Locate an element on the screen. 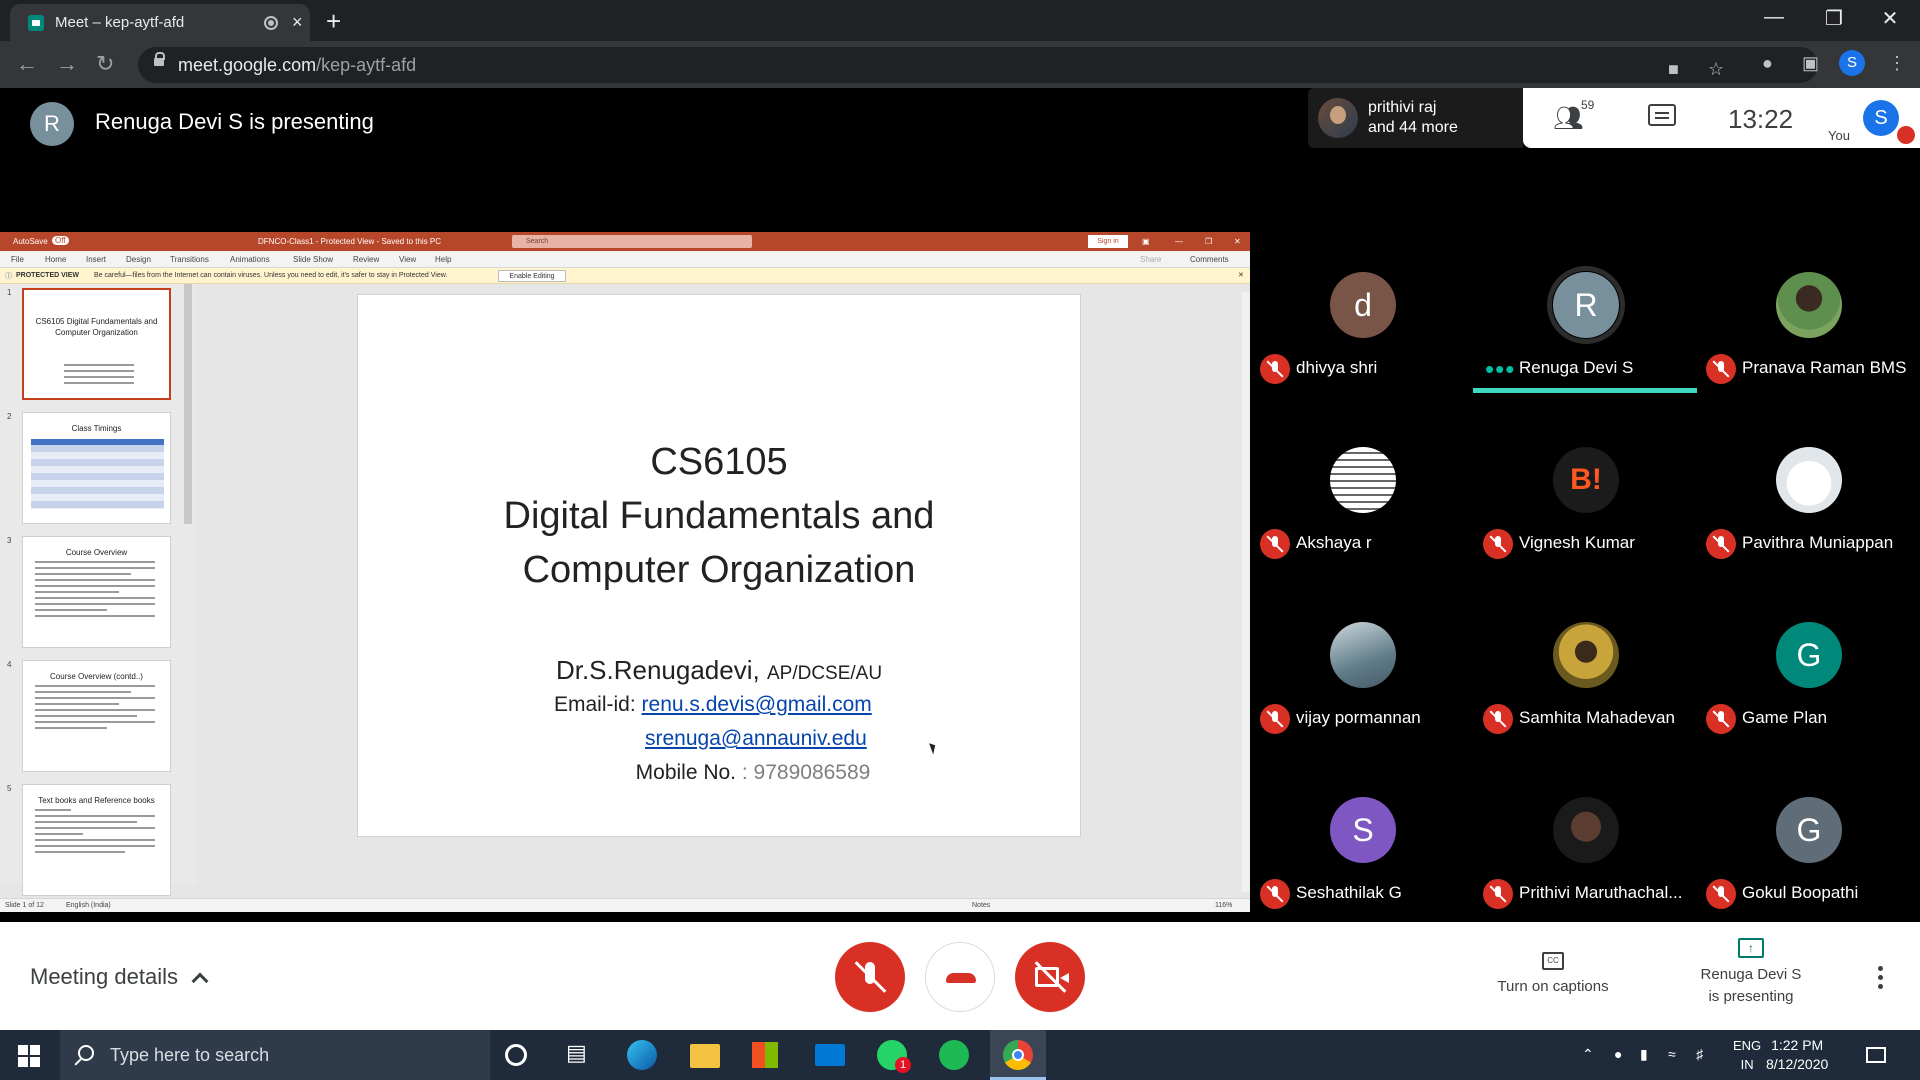 The width and height of the screenshot is (1920, 1080). zoom-level: 116% is located at coordinates (1223, 905).